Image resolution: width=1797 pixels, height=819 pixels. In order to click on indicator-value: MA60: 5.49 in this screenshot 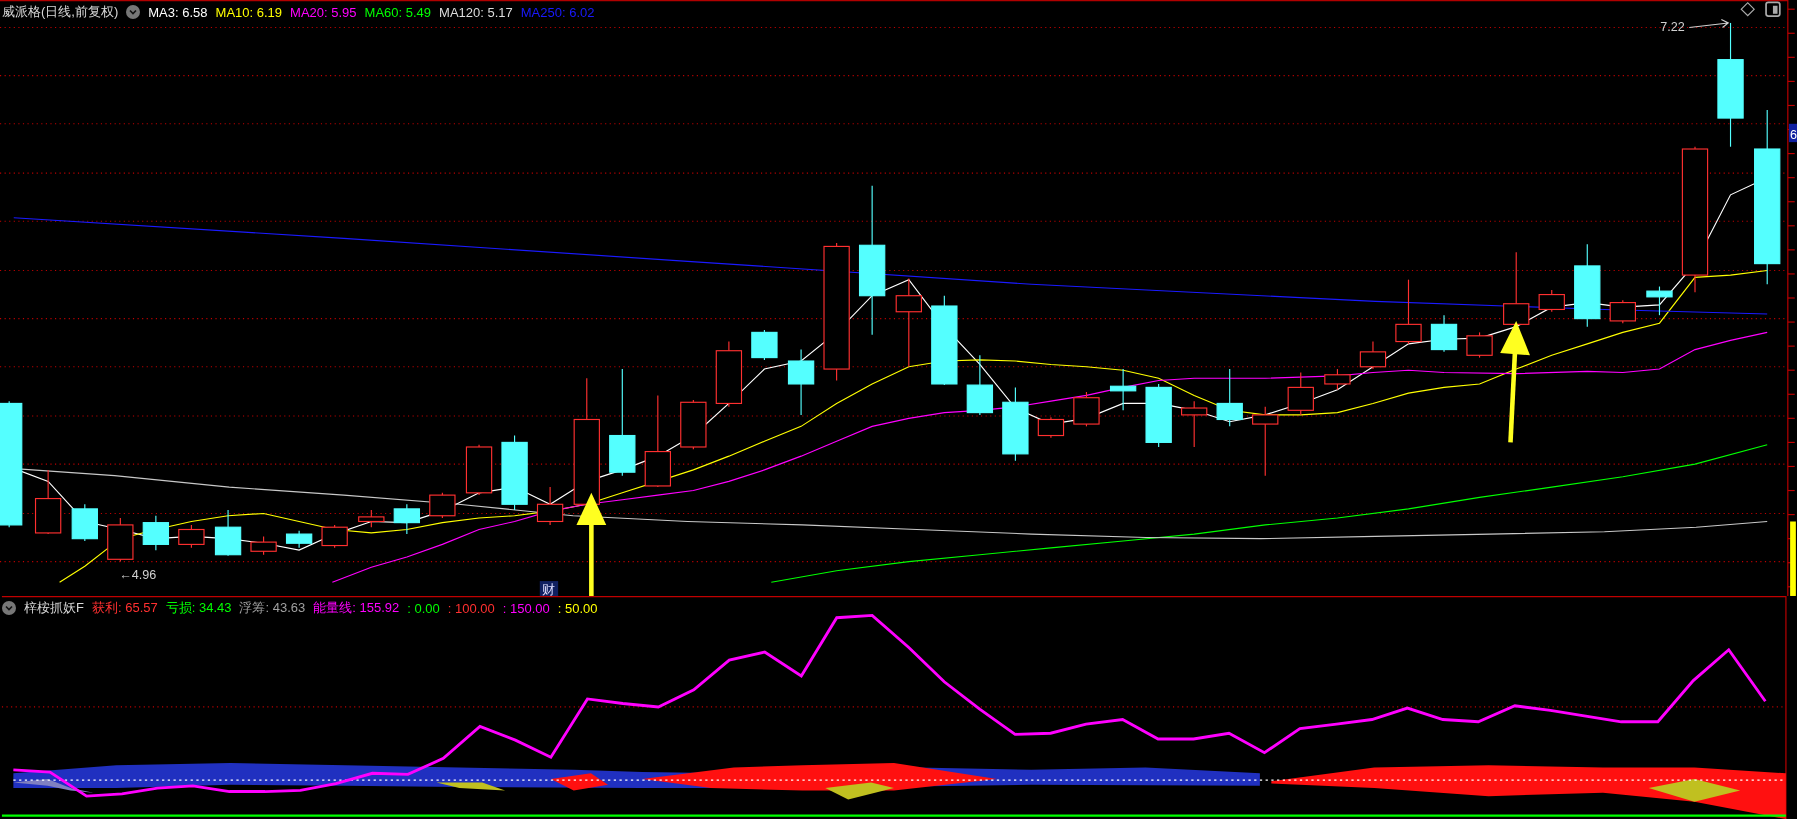, I will do `click(398, 12)`.